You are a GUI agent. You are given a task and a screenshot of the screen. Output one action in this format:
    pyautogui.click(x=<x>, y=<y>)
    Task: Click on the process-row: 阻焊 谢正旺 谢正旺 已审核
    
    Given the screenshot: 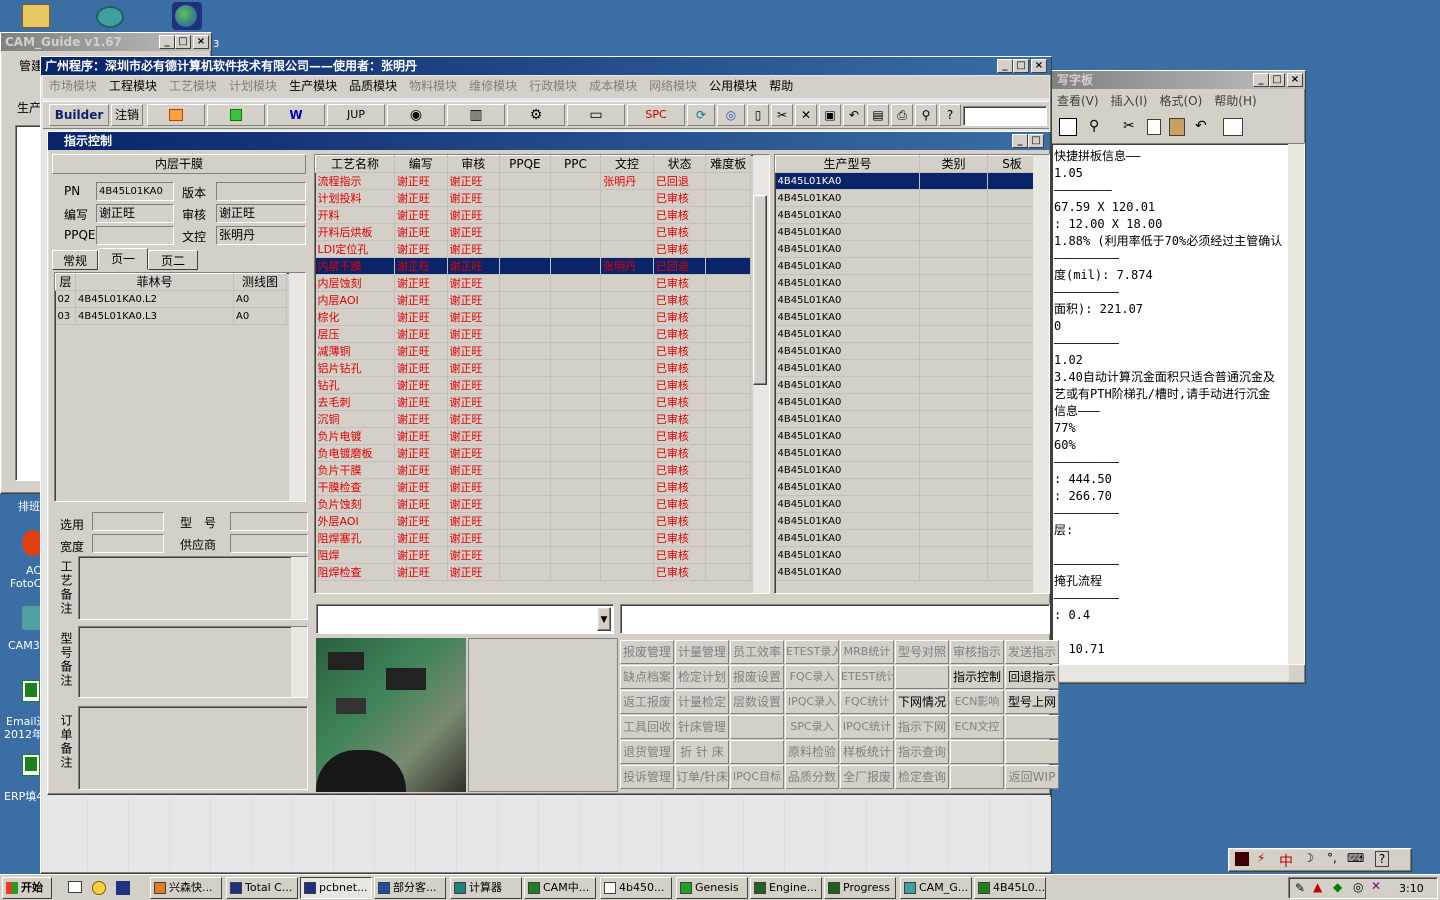 What is the action you would take?
    pyautogui.click(x=533, y=555)
    